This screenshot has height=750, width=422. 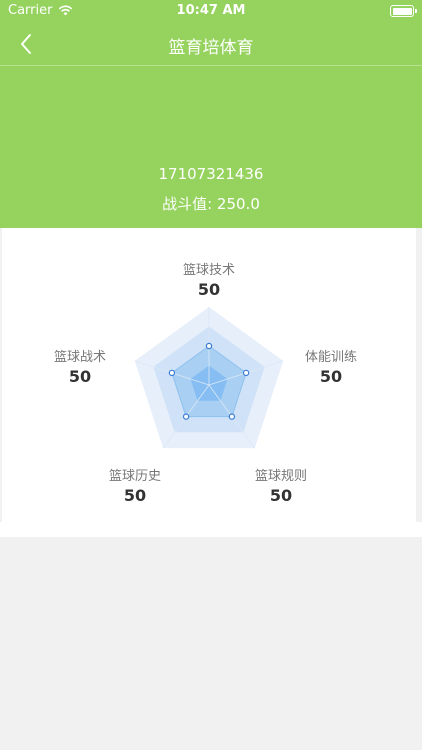 I want to click on radar-label-rules: 篮球规则 50, so click(x=281, y=485).